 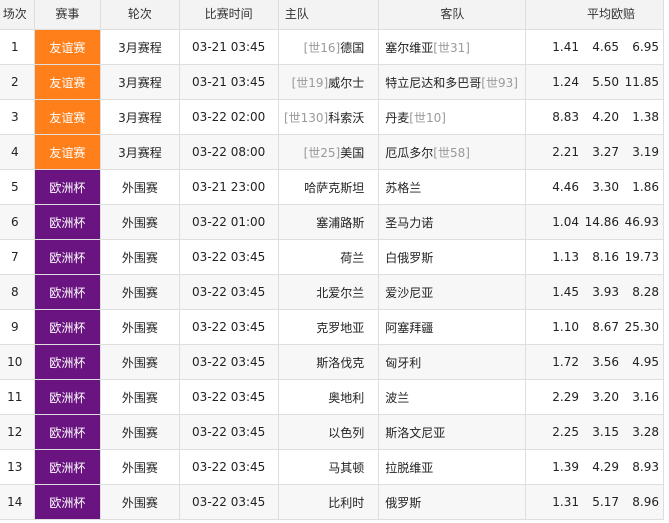 I want to click on table-row: 12 欧洲杯 外围赛 03-22 03:45 以色列 斯洛文尼亚 2.25 3.15 3.28, so click(x=332, y=432).